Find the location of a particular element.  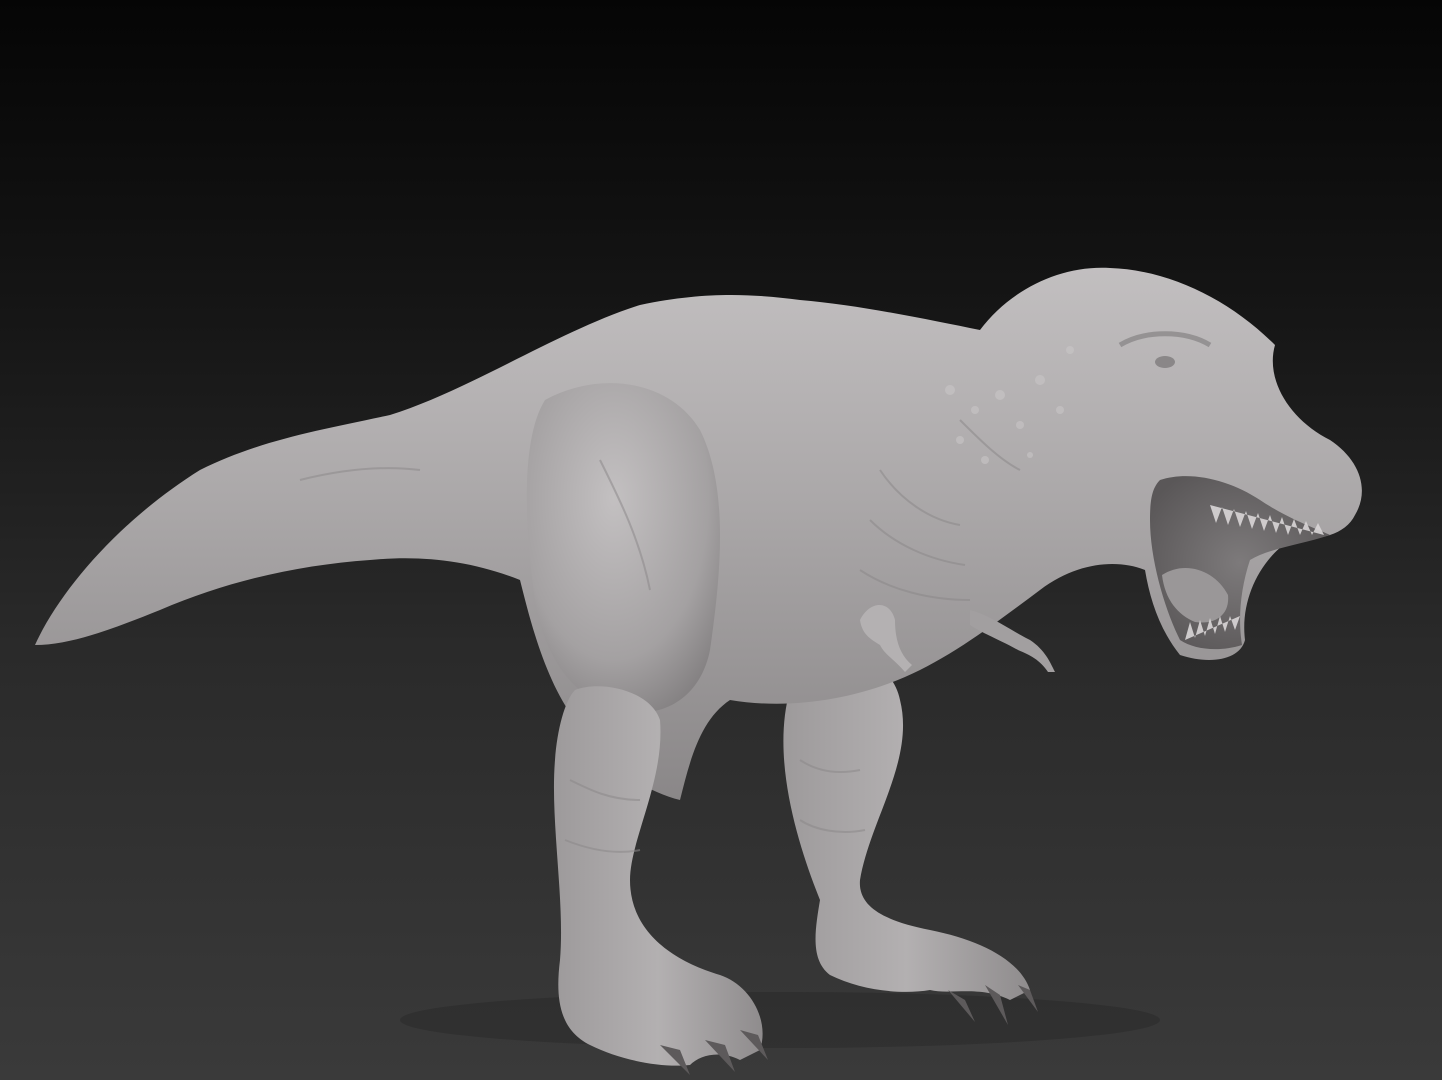

ground-shadow is located at coordinates (780, 1020).